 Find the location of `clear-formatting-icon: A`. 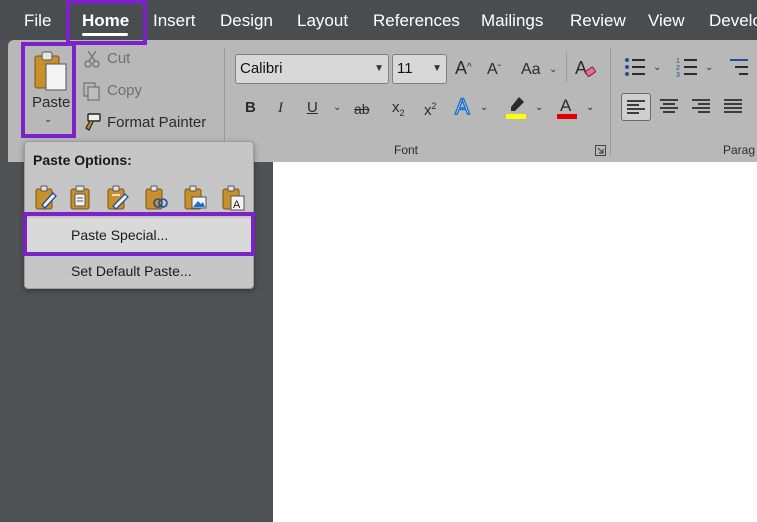

clear-formatting-icon: A is located at coordinates (586, 68).